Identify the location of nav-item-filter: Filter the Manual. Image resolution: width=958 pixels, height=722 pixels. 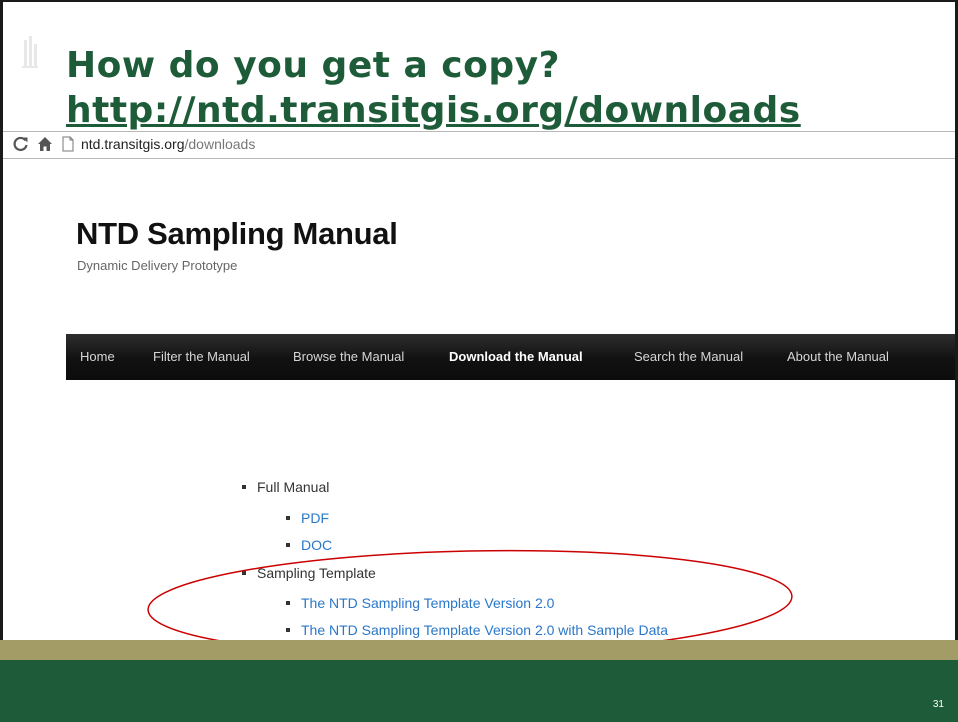
(201, 356).